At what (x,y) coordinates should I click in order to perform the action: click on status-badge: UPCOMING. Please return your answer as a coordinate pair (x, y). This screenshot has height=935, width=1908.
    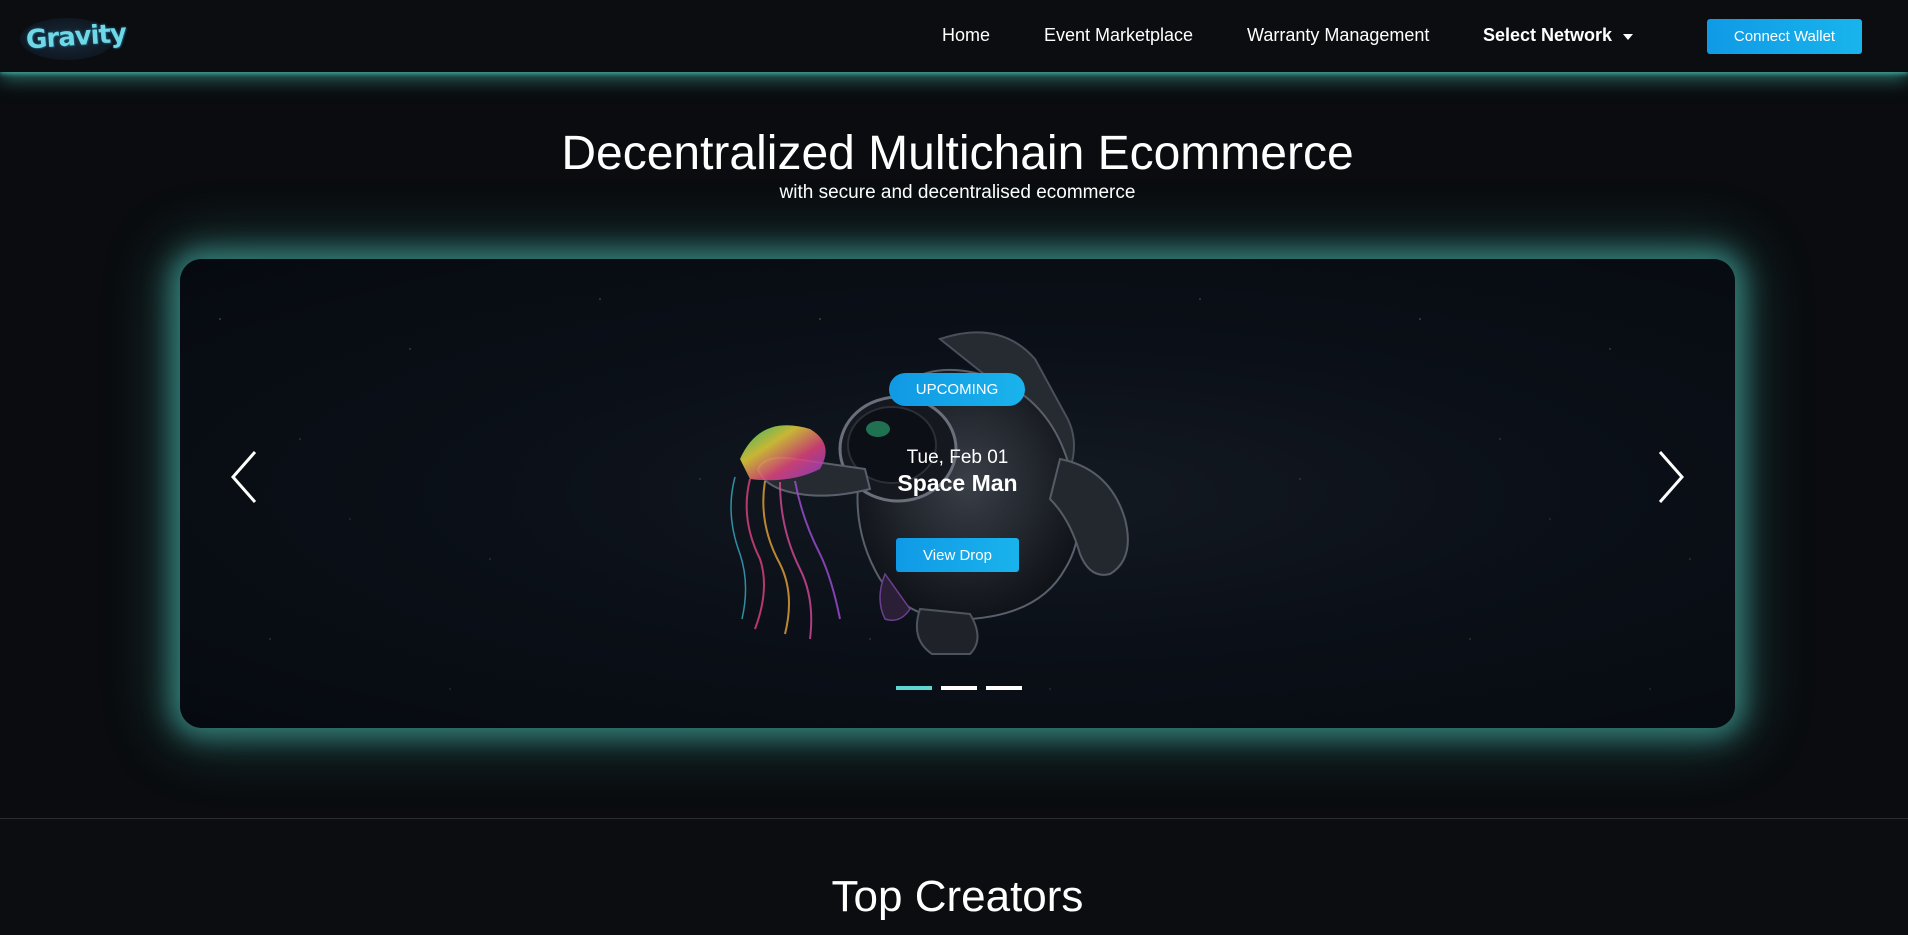
    Looking at the image, I should click on (957, 389).